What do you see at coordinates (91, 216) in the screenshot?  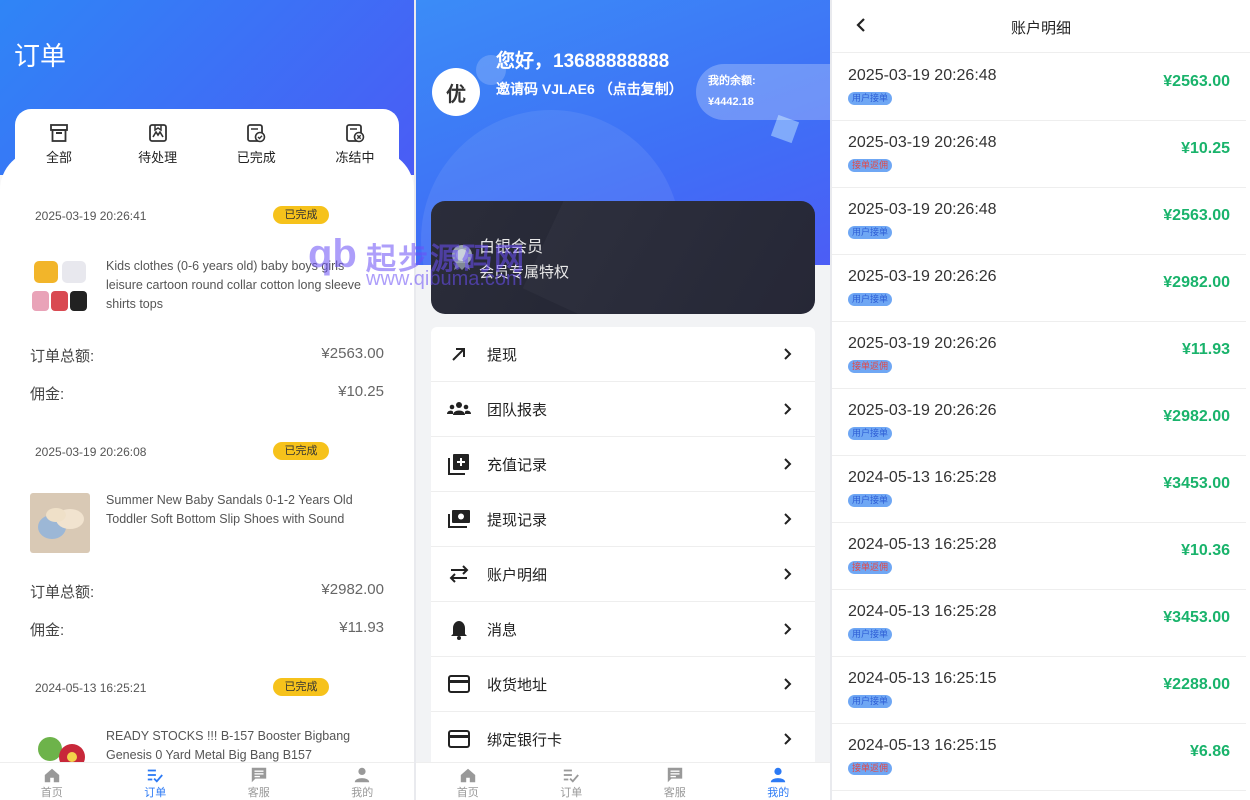 I see `order-time: 2025-03-19 20:26:41` at bounding box center [91, 216].